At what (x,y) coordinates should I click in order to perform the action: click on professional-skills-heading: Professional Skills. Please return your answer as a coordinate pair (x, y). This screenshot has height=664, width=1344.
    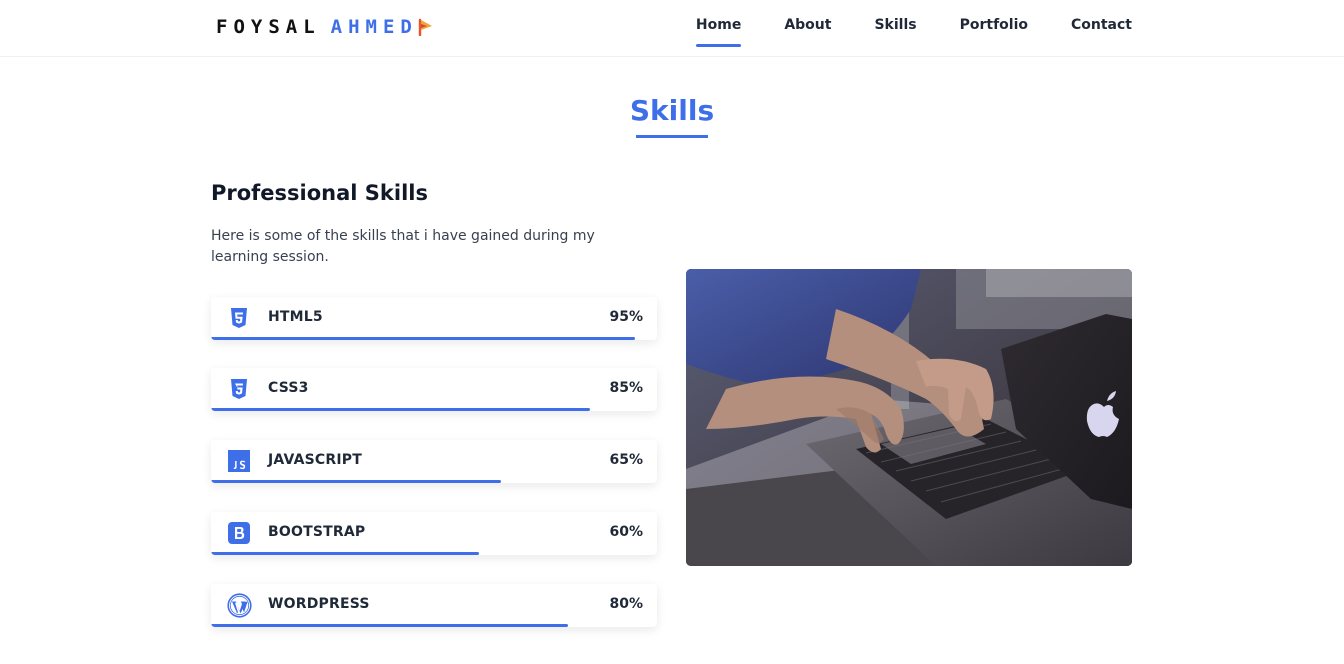
    Looking at the image, I should click on (319, 193).